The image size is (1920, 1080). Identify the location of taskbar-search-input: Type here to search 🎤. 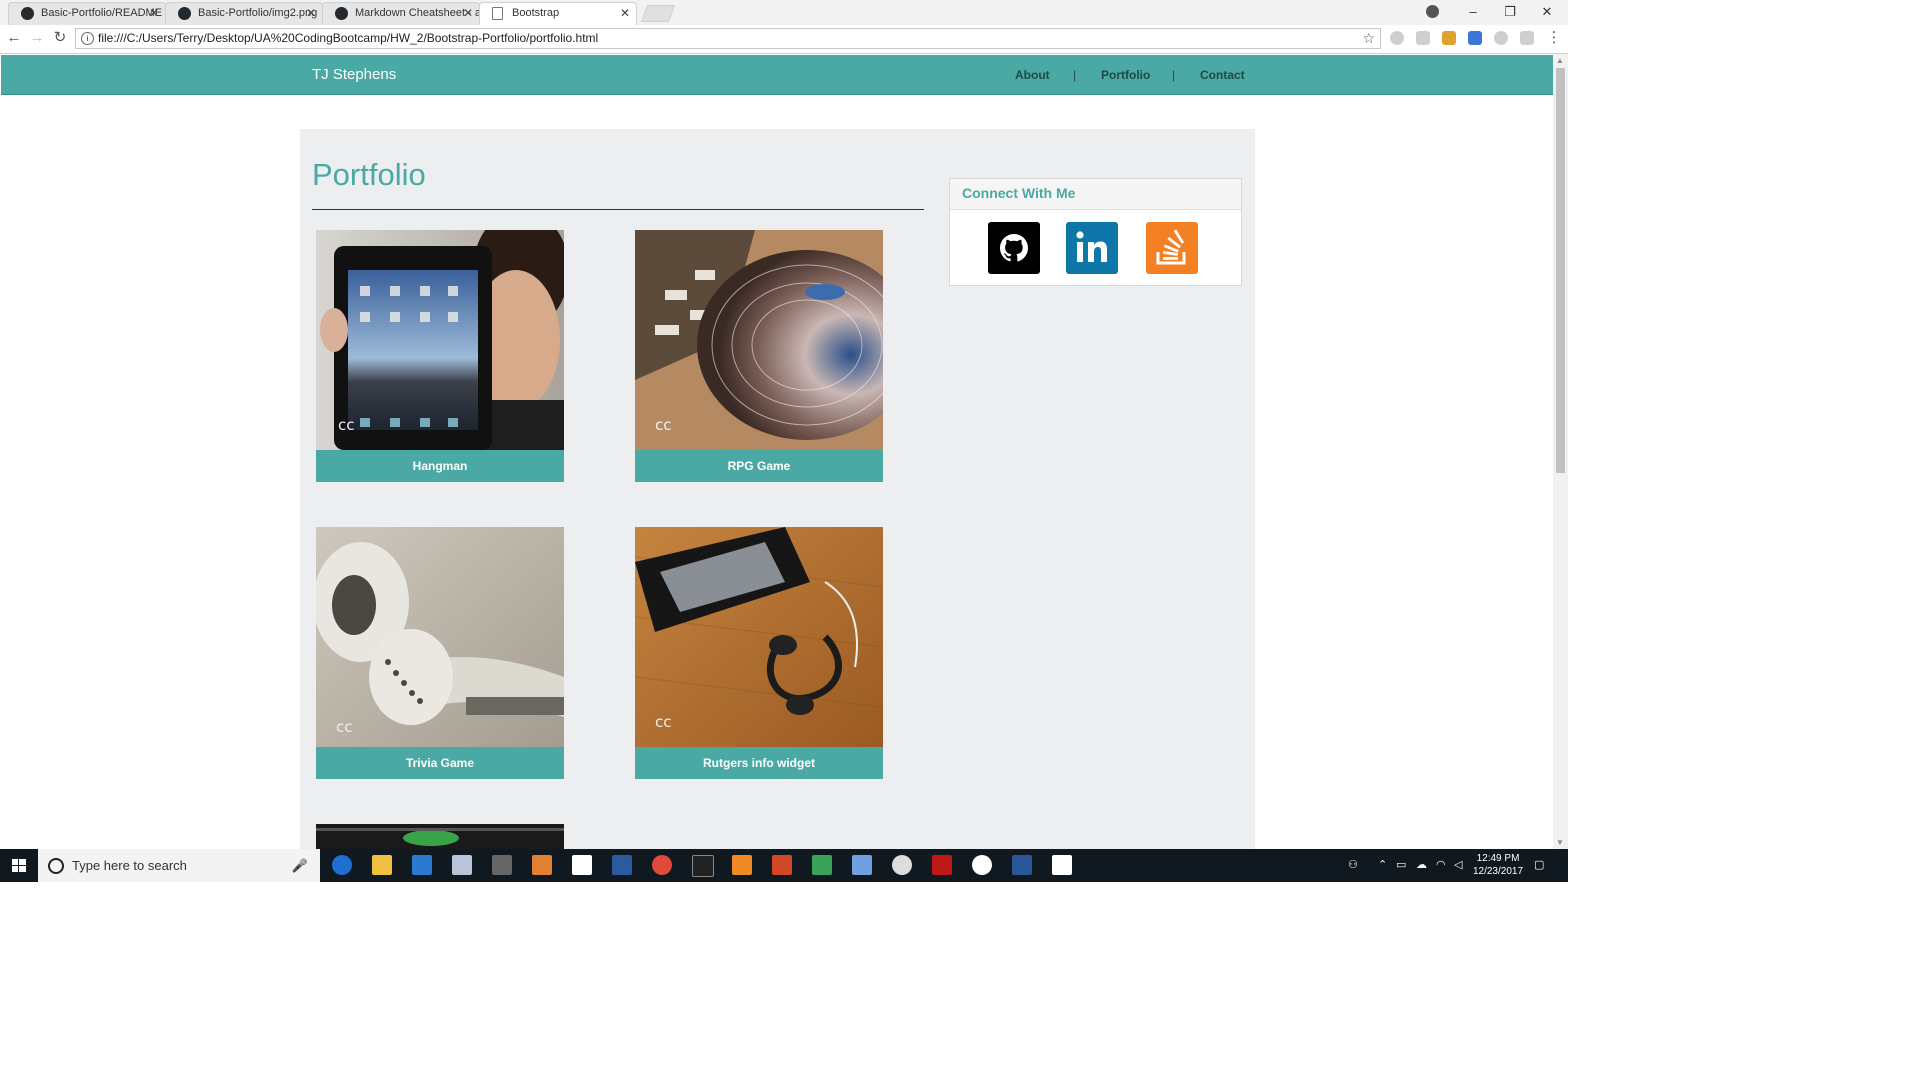
(179, 865).